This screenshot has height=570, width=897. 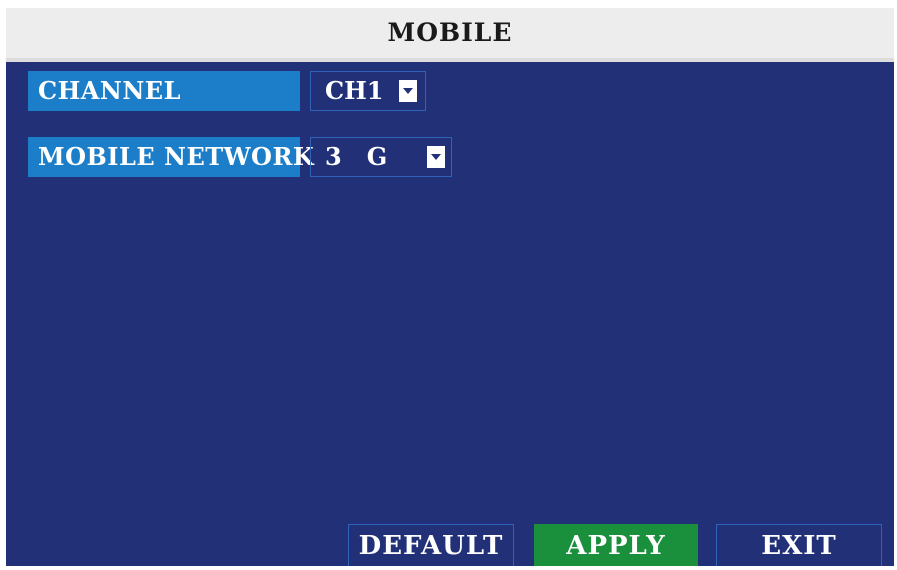 I want to click on apply-button: APPLY, so click(x=616, y=545).